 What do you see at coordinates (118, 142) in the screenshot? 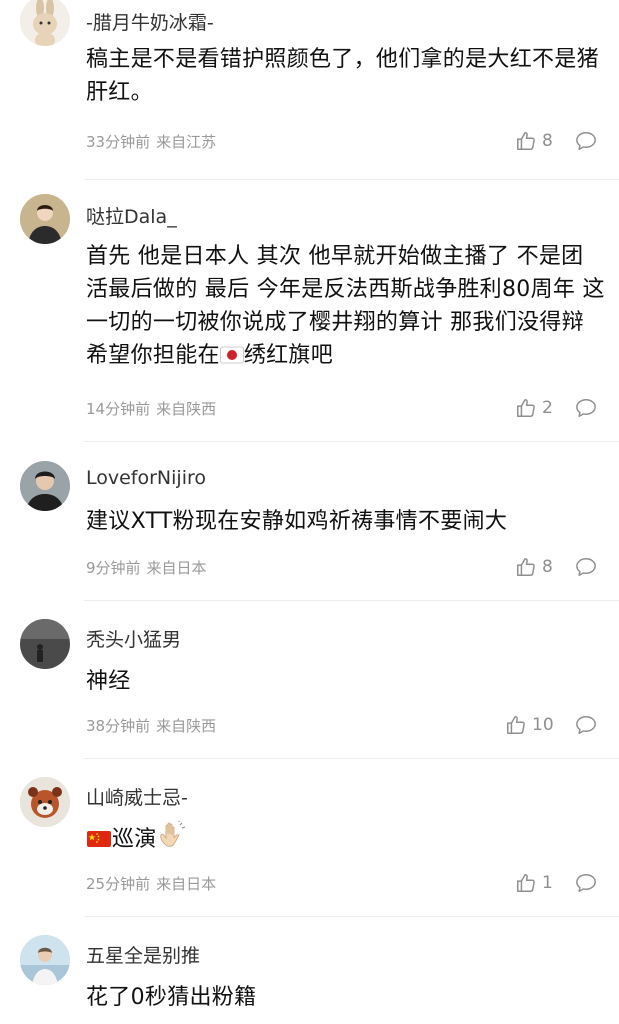
I see `comment-time: 33分钟前` at bounding box center [118, 142].